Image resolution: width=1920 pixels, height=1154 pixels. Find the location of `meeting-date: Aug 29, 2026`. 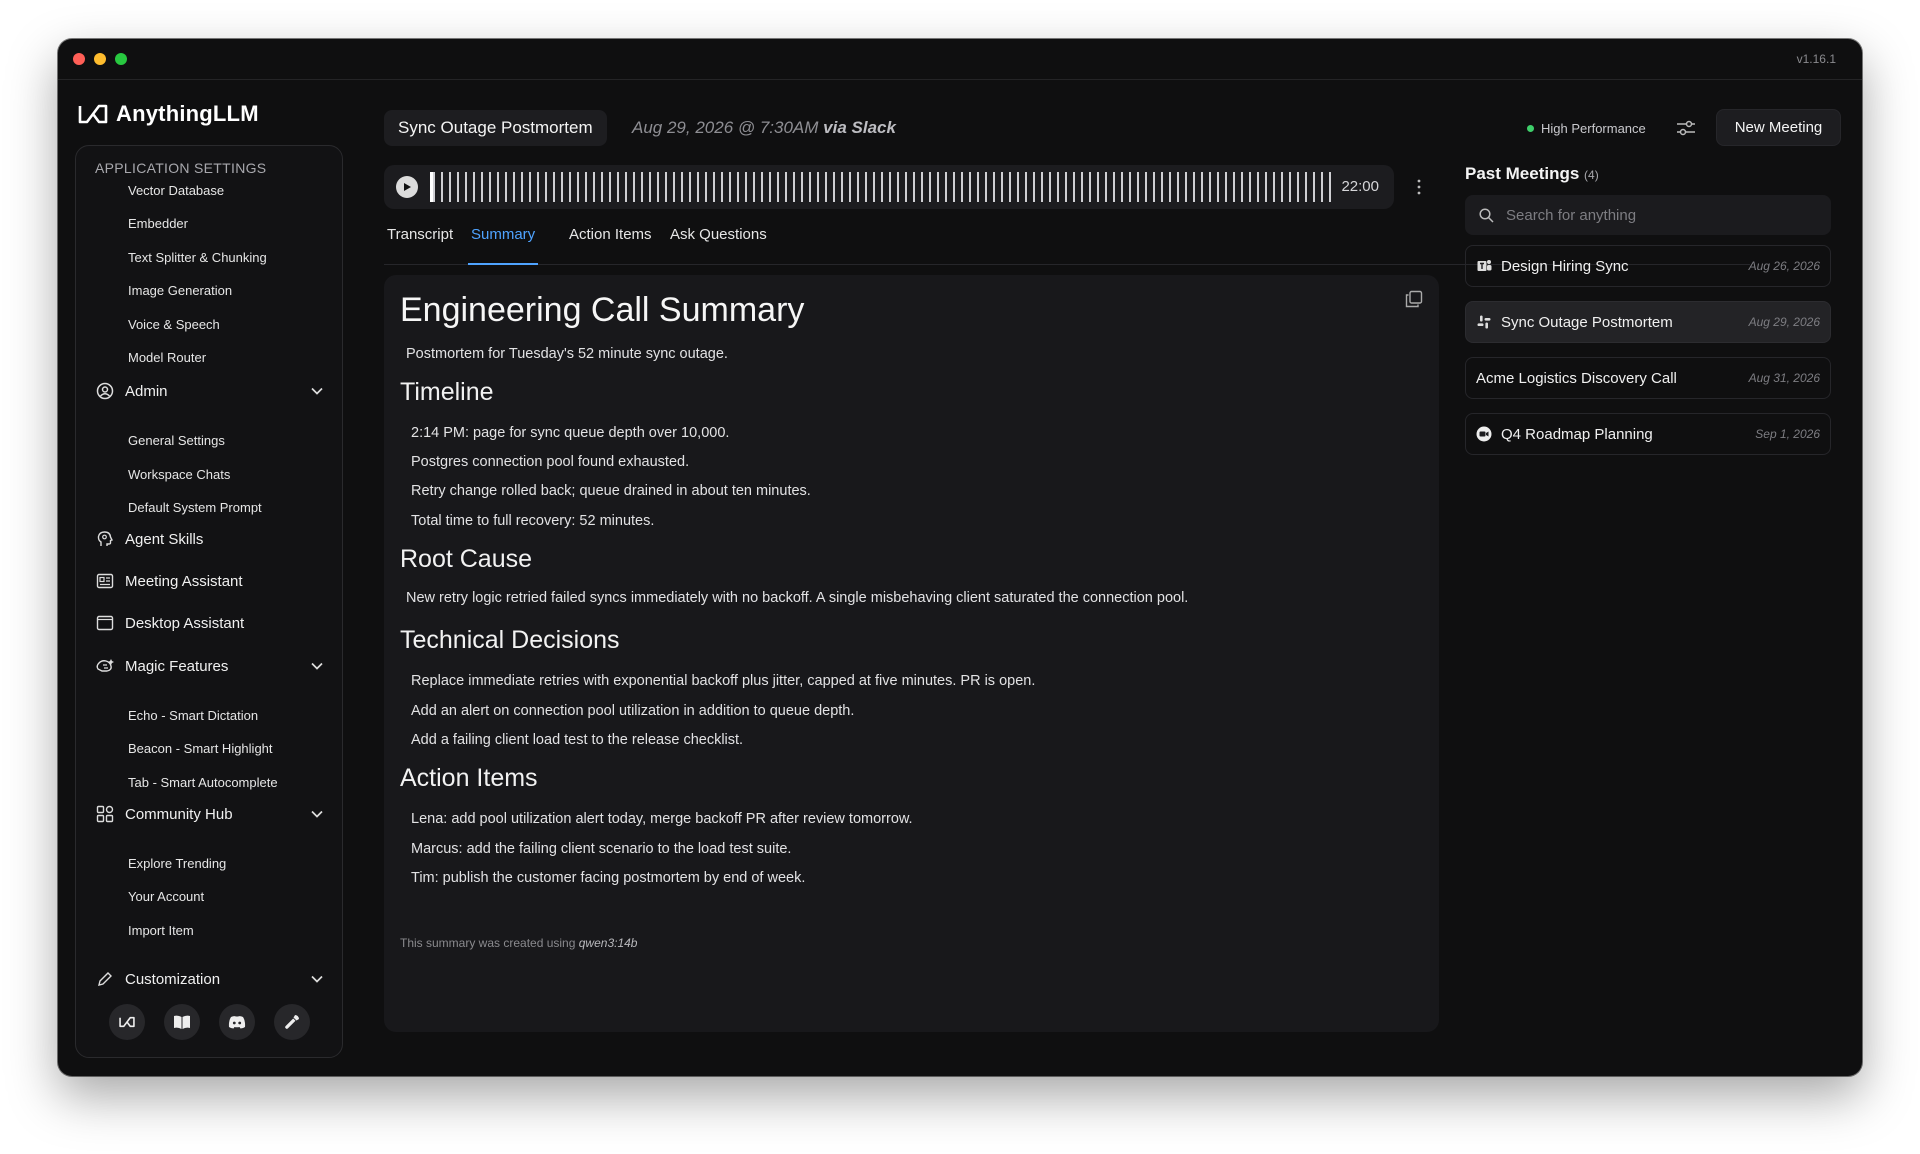

meeting-date: Aug 29, 2026 is located at coordinates (1784, 322).